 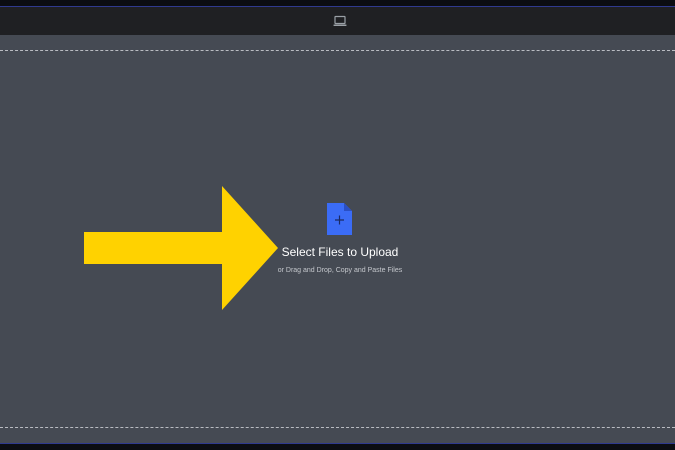 I want to click on upload-subtitle: or Drag and Drop, Copy and Paste Files, so click(x=340, y=270).